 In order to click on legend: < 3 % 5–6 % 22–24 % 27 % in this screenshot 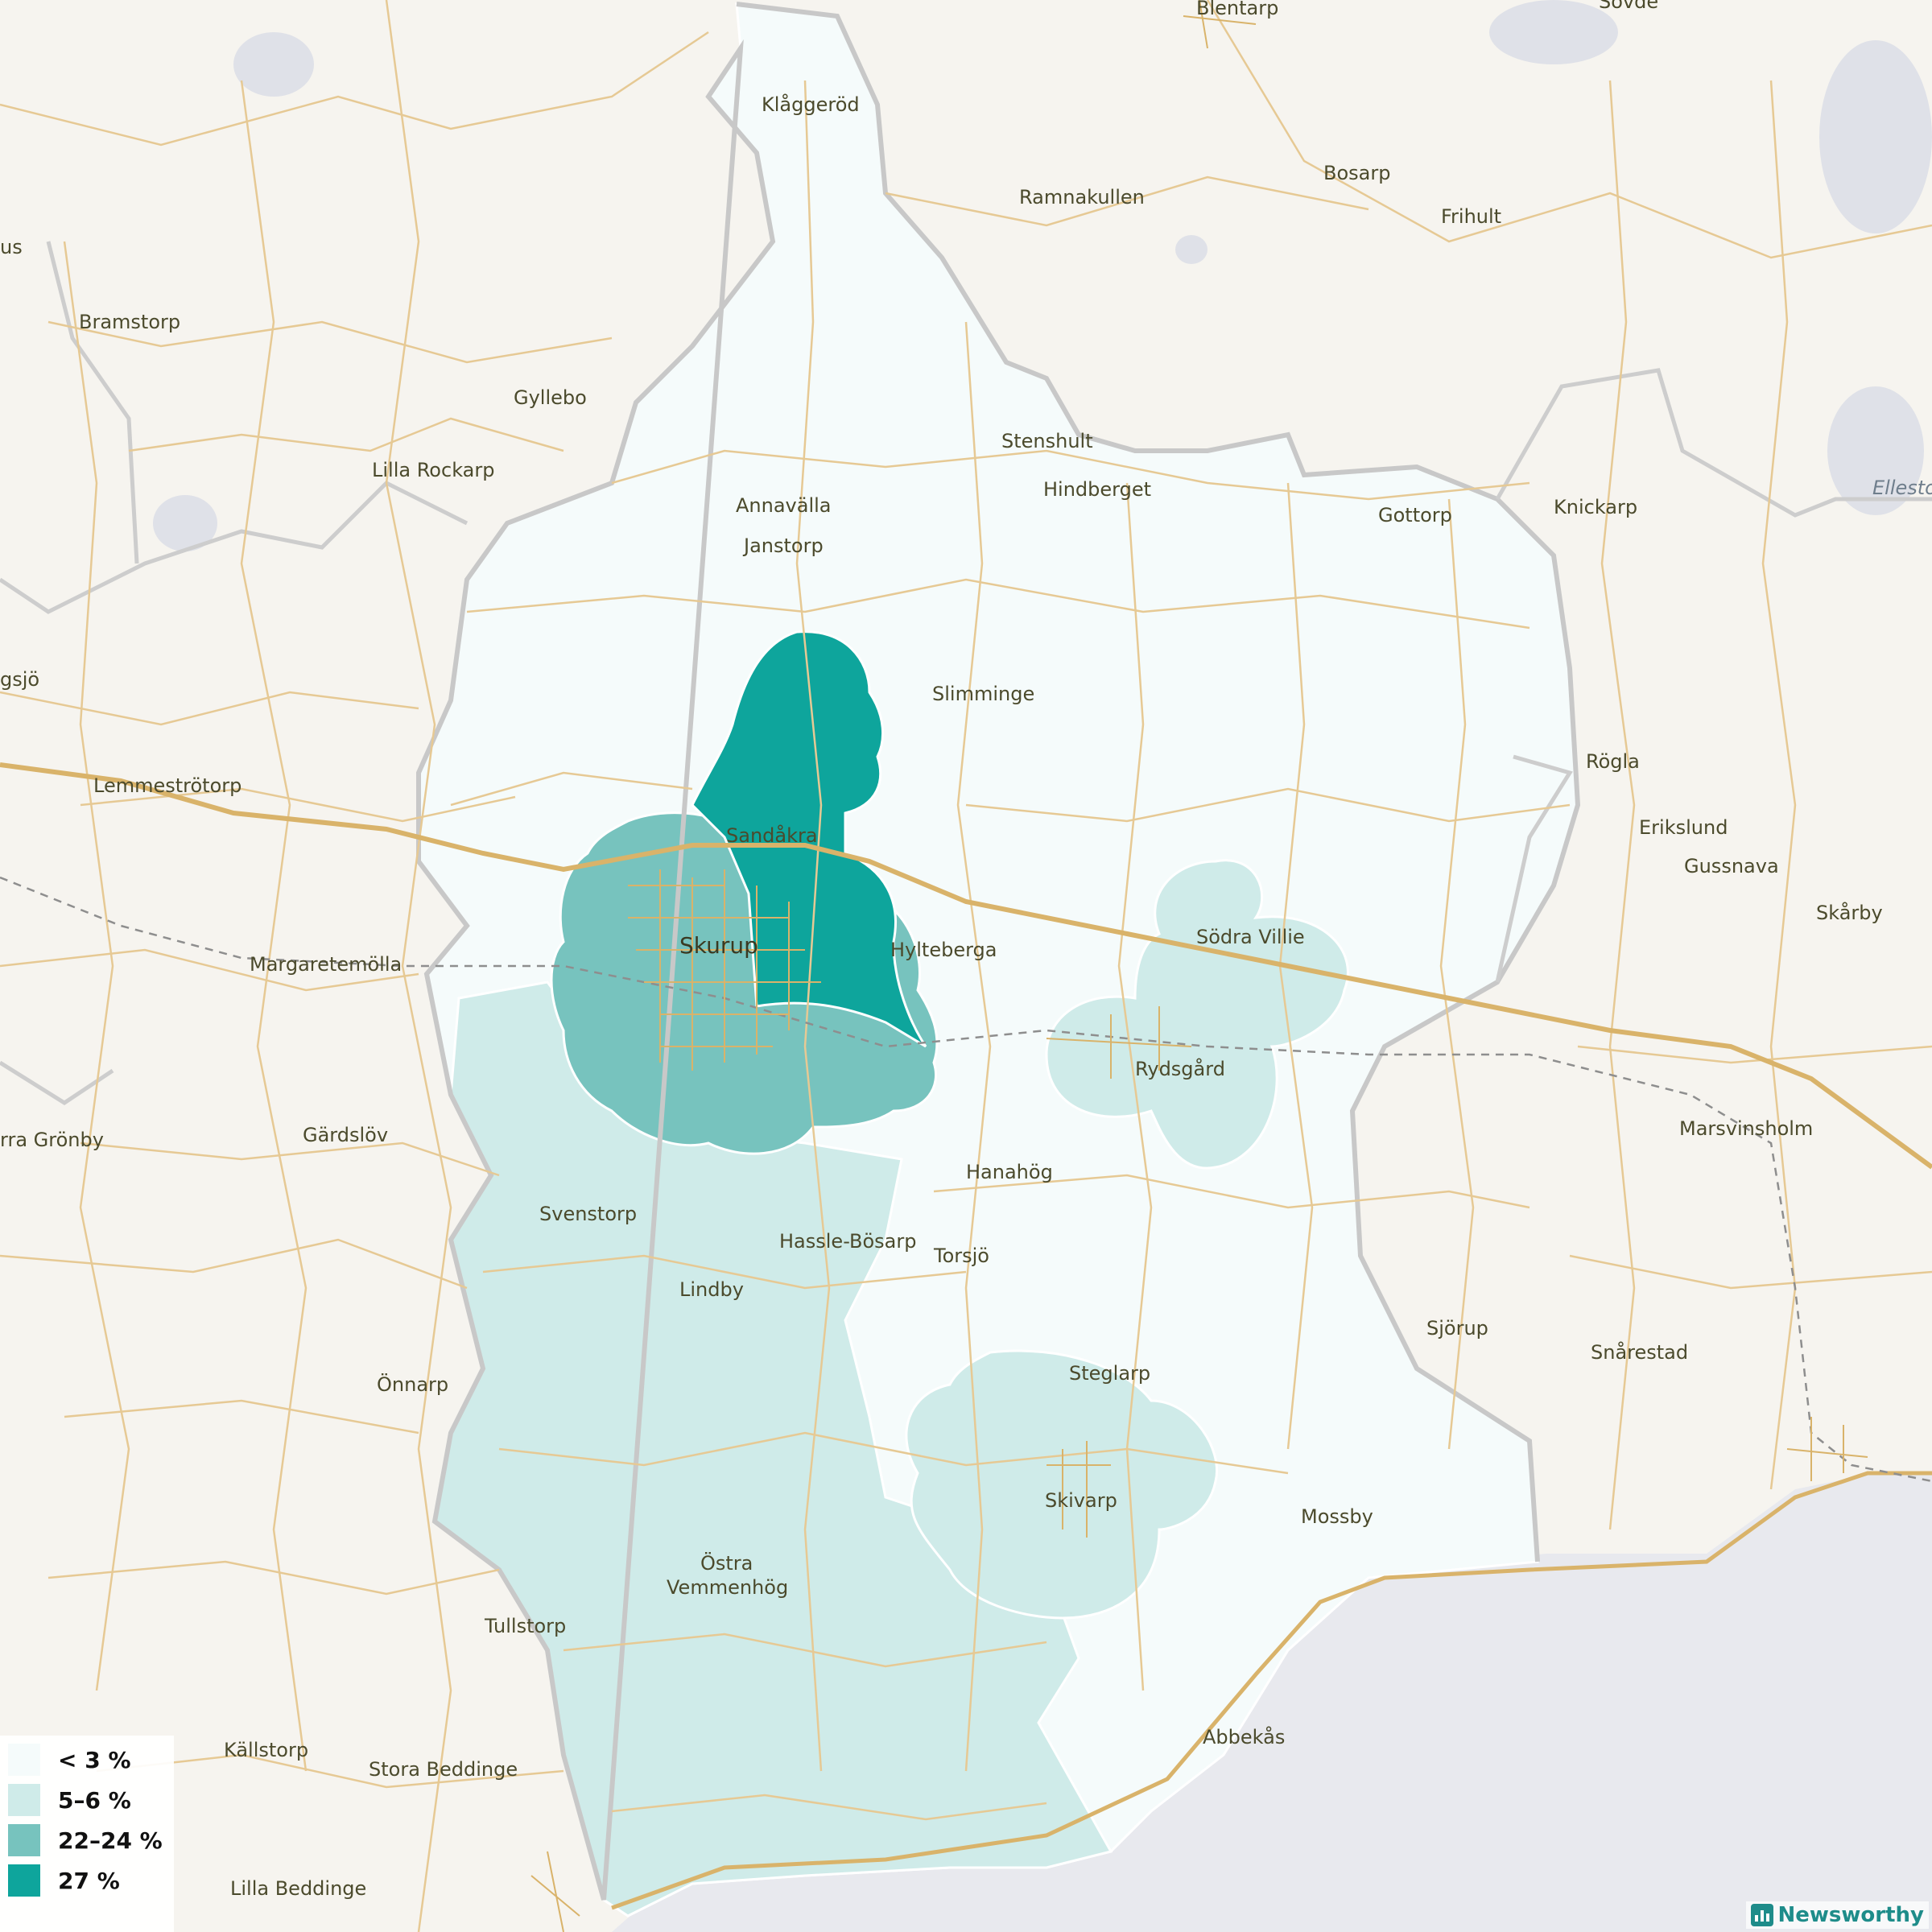, I will do `click(87, 1834)`.